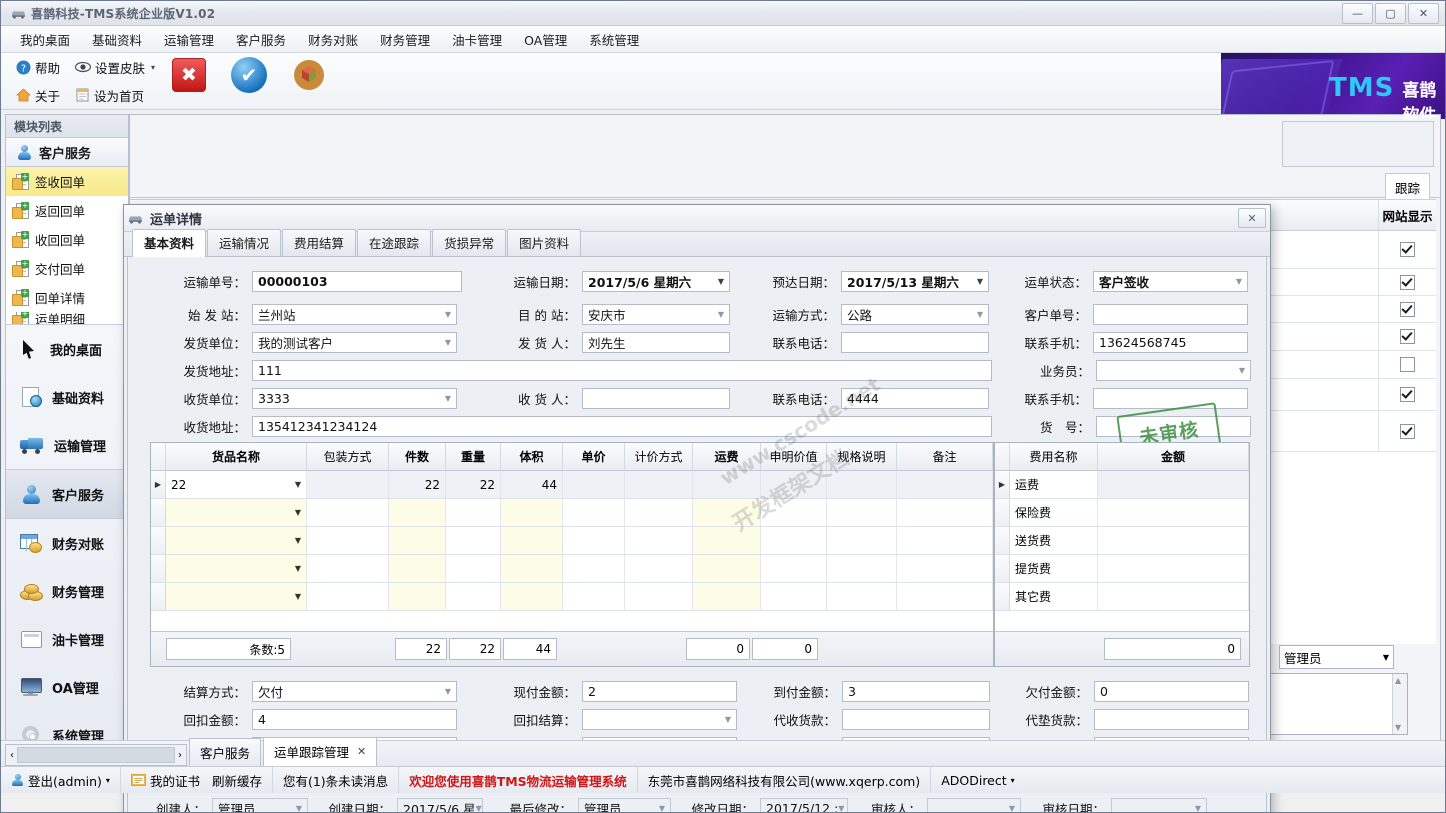  I want to click on collect-payment-input, so click(916, 719).